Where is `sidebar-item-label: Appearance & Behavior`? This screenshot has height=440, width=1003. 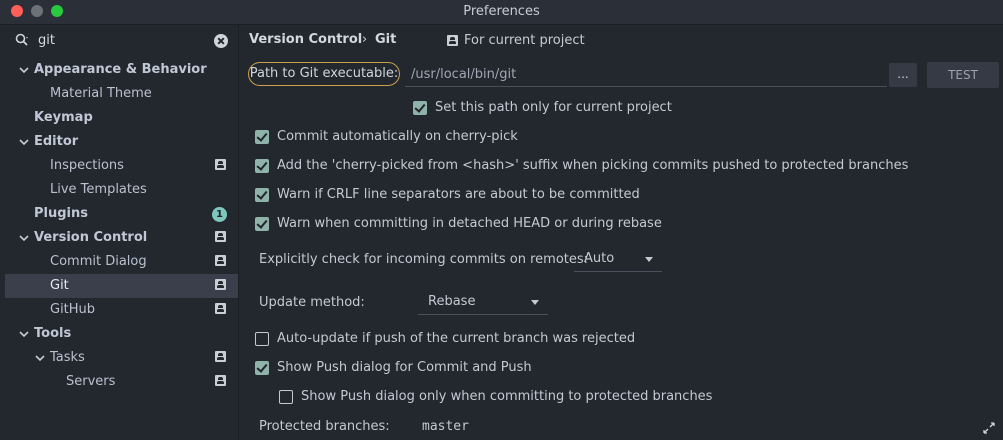 sidebar-item-label: Appearance & Behavior is located at coordinates (120, 69).